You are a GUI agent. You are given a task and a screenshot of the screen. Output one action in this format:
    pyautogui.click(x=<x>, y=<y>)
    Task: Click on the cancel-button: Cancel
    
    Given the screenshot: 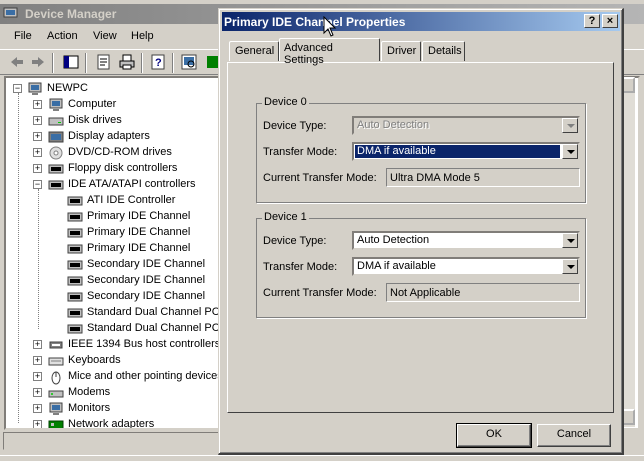 What is the action you would take?
    pyautogui.click(x=574, y=435)
    